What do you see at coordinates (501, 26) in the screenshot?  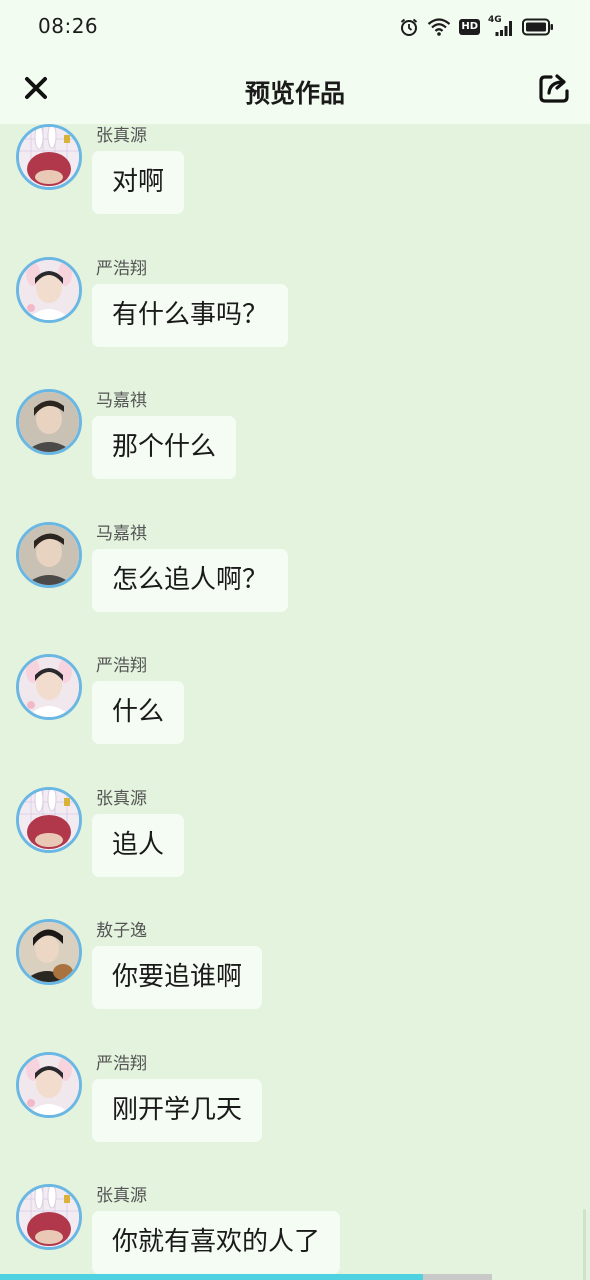 I see `cellular-signal-icon: 4G` at bounding box center [501, 26].